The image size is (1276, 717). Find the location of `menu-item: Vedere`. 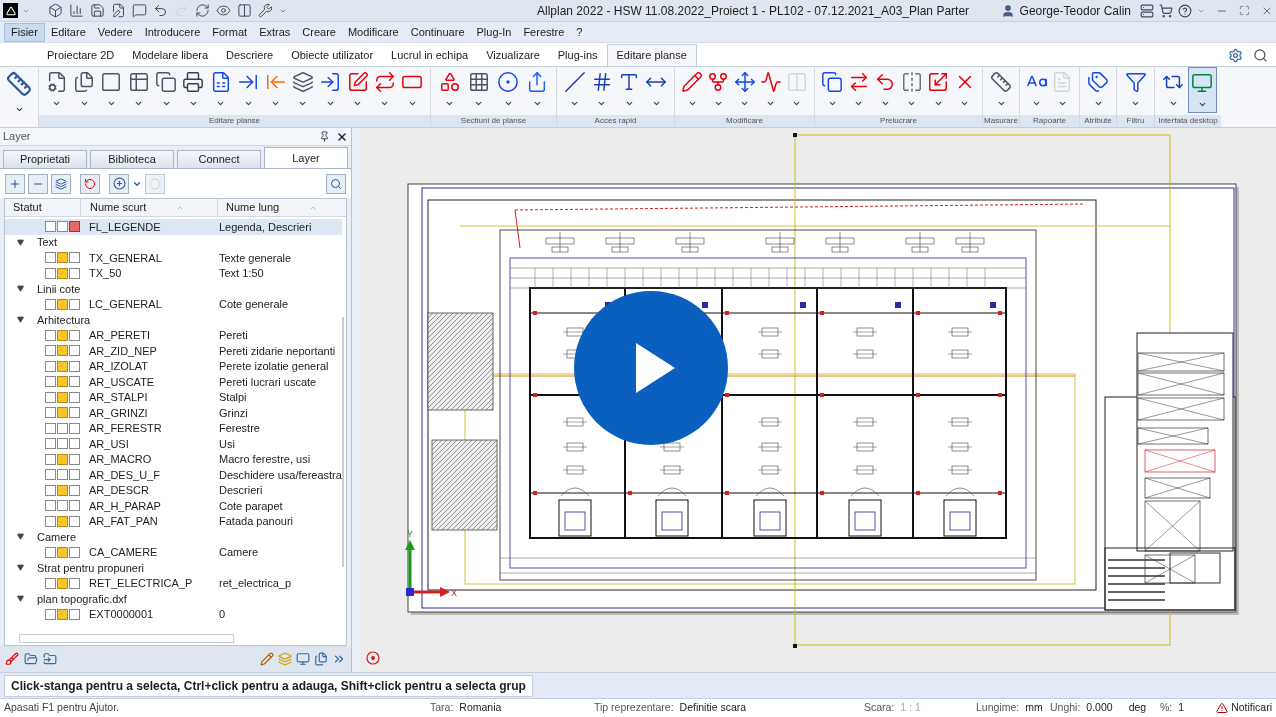

menu-item: Vedere is located at coordinates (115, 32).